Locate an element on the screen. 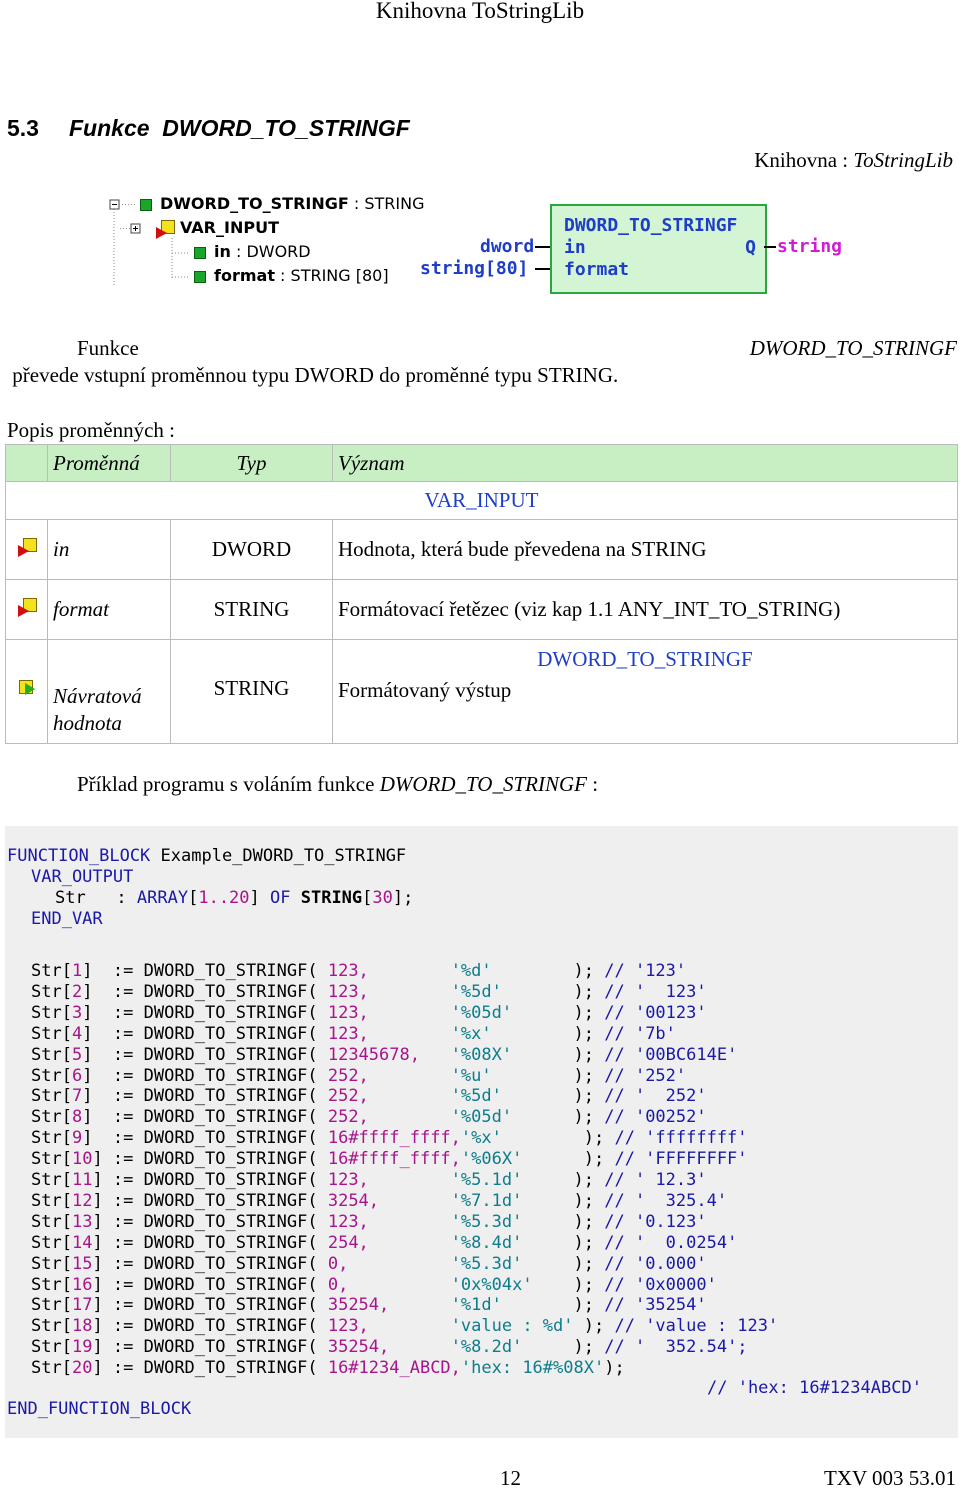  comment: // '00BC614E' is located at coordinates (671, 1054).